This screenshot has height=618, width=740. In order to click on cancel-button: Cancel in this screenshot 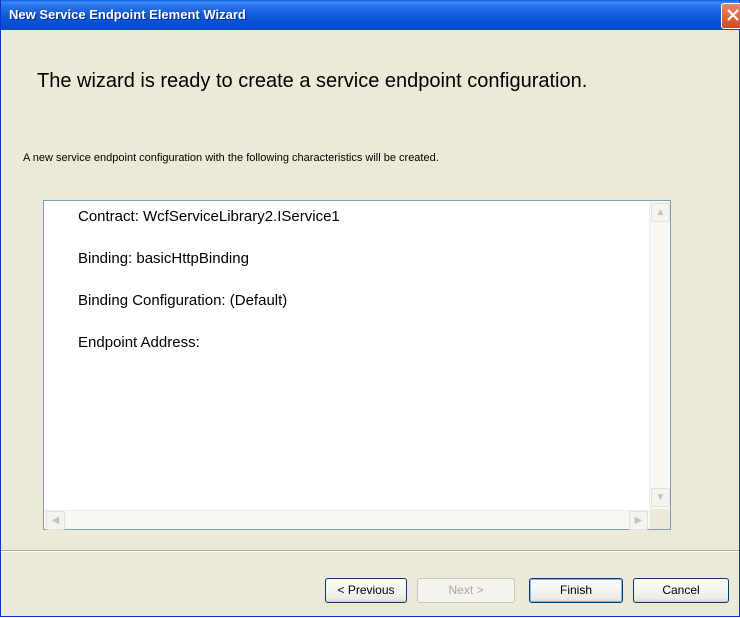, I will do `click(681, 590)`.